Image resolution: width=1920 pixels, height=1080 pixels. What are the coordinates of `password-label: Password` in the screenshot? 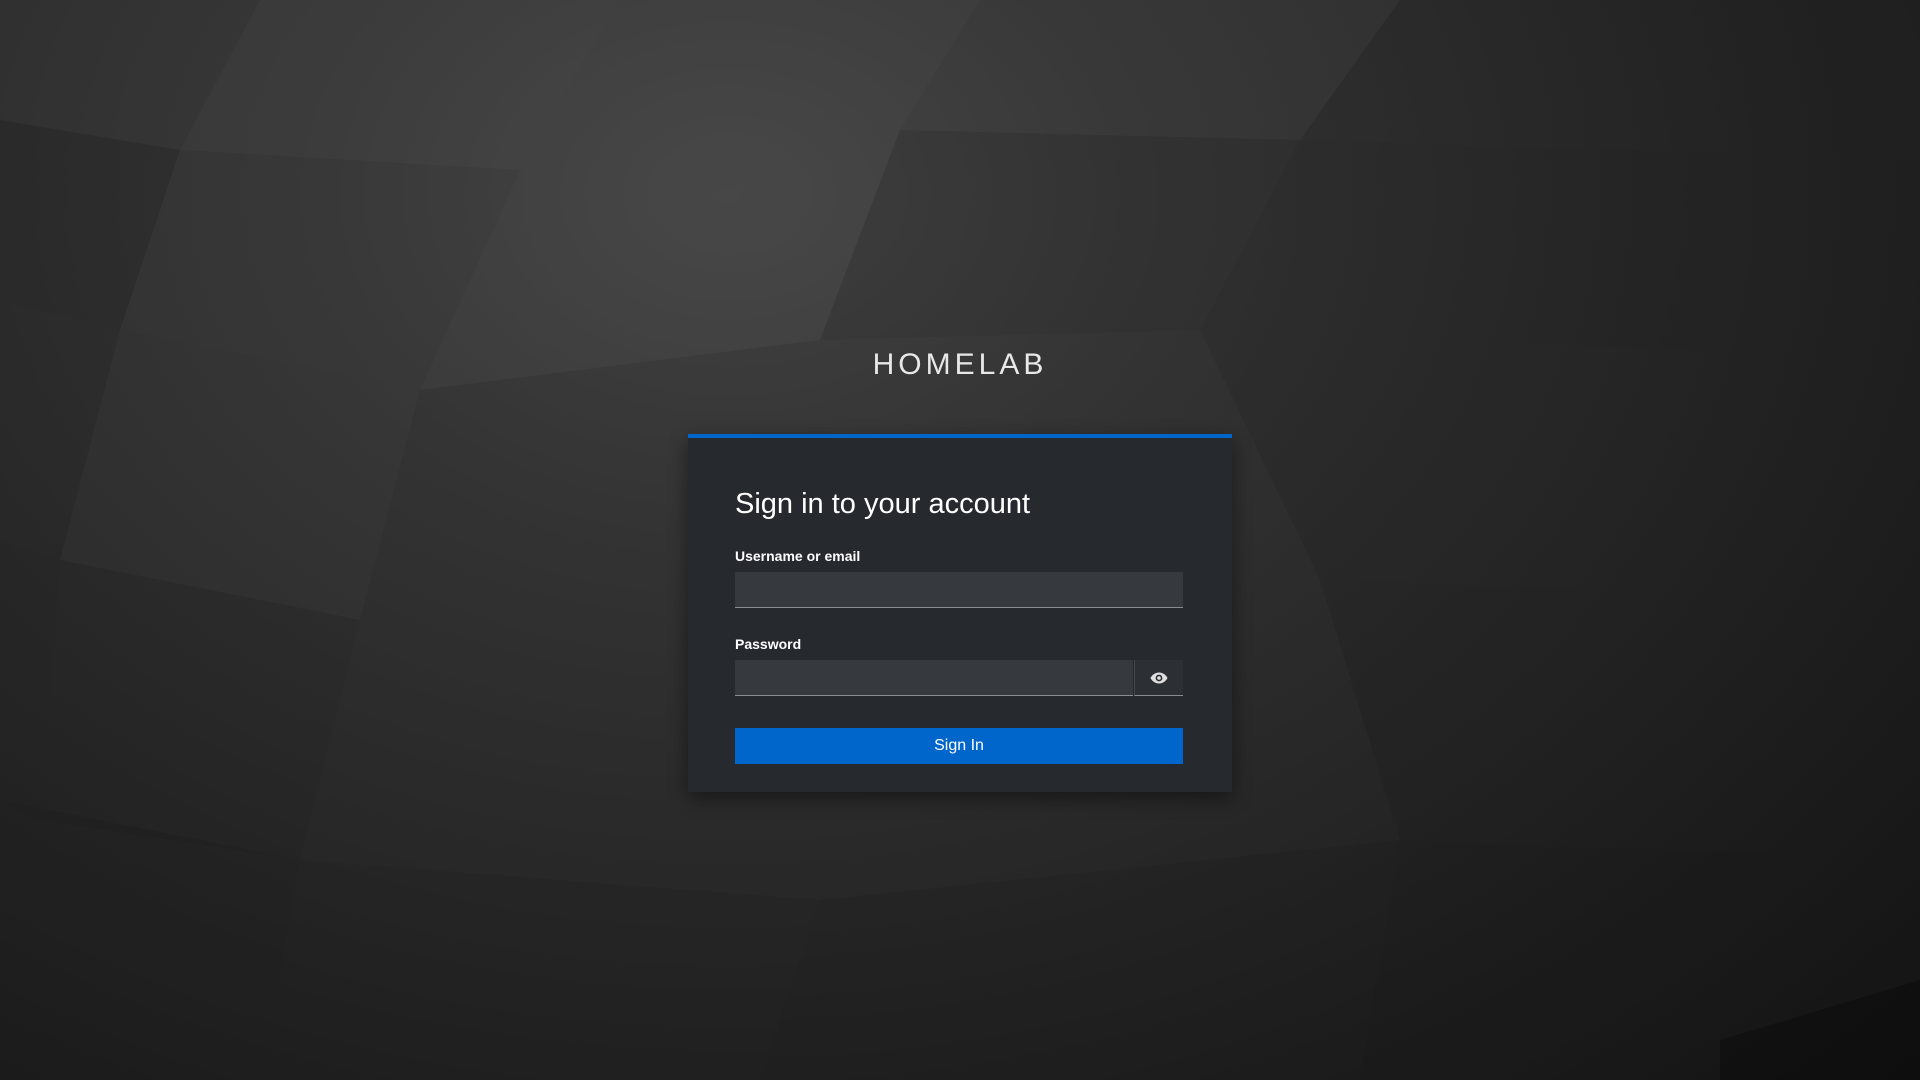 It's located at (768, 644).